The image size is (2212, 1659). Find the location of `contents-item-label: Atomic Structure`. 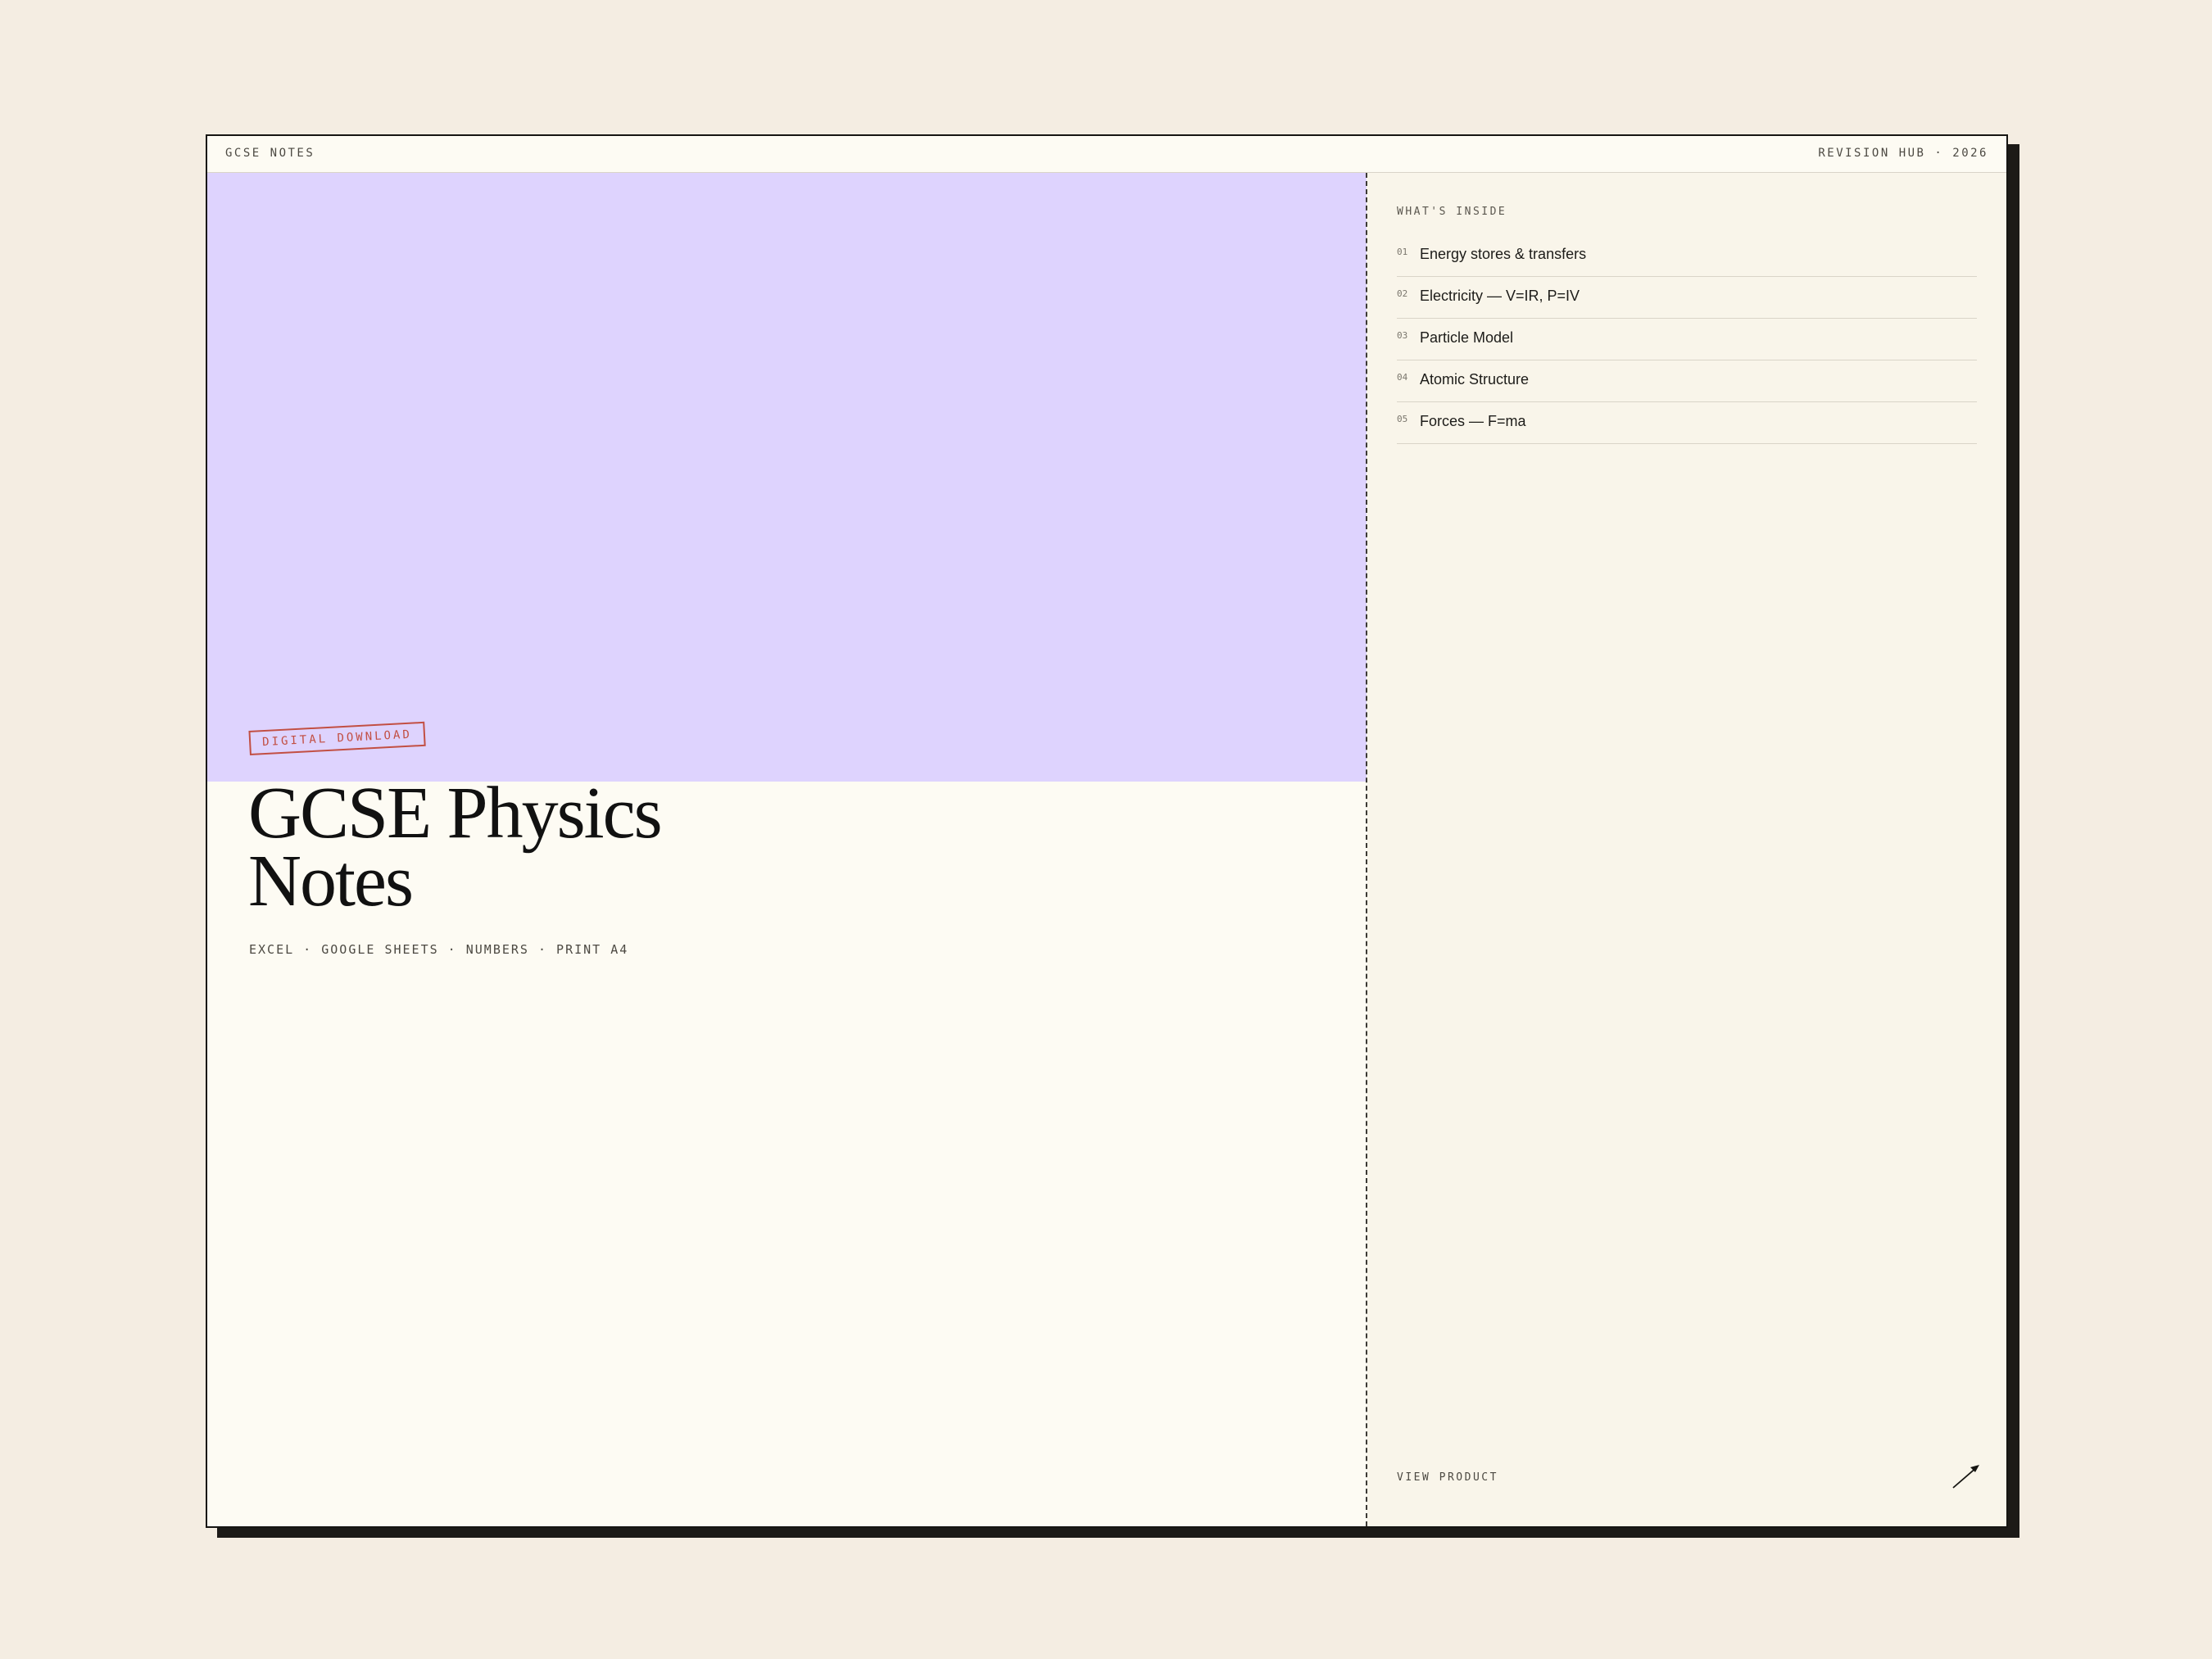

contents-item-label: Atomic Structure is located at coordinates (1475, 379).